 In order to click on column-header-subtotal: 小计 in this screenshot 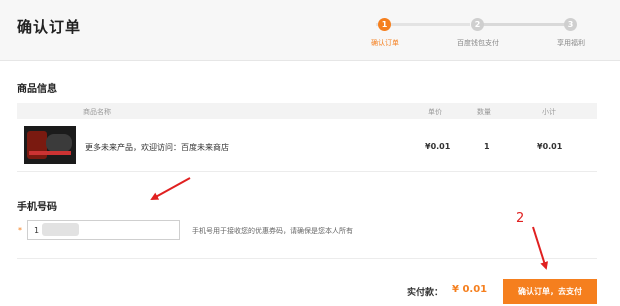, I will do `click(549, 112)`.